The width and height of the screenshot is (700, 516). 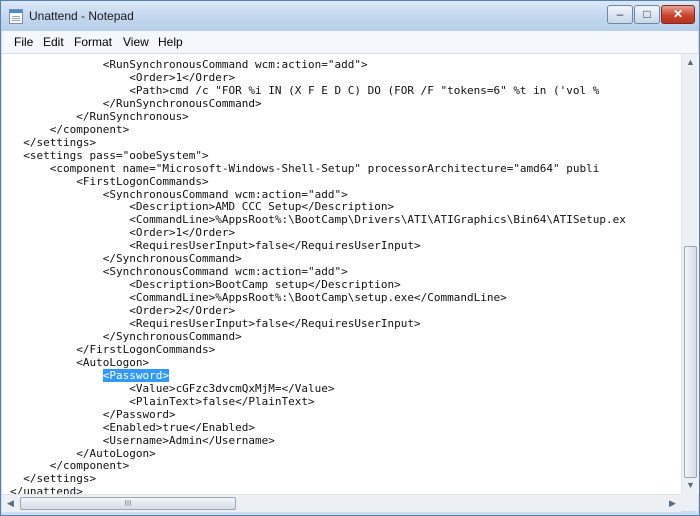 What do you see at coordinates (690, 362) in the screenshot?
I see `vertical-scroll-thumb` at bounding box center [690, 362].